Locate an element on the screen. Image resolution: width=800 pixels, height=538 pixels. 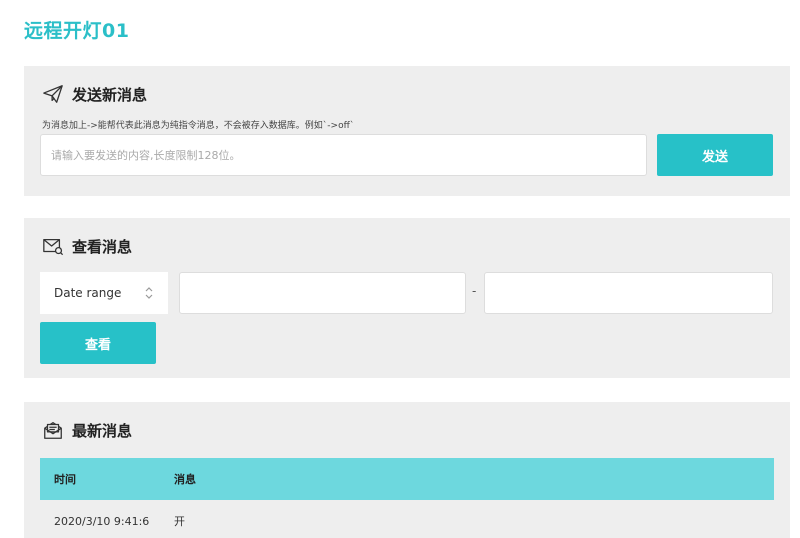
updown-icon is located at coordinates (149, 293).